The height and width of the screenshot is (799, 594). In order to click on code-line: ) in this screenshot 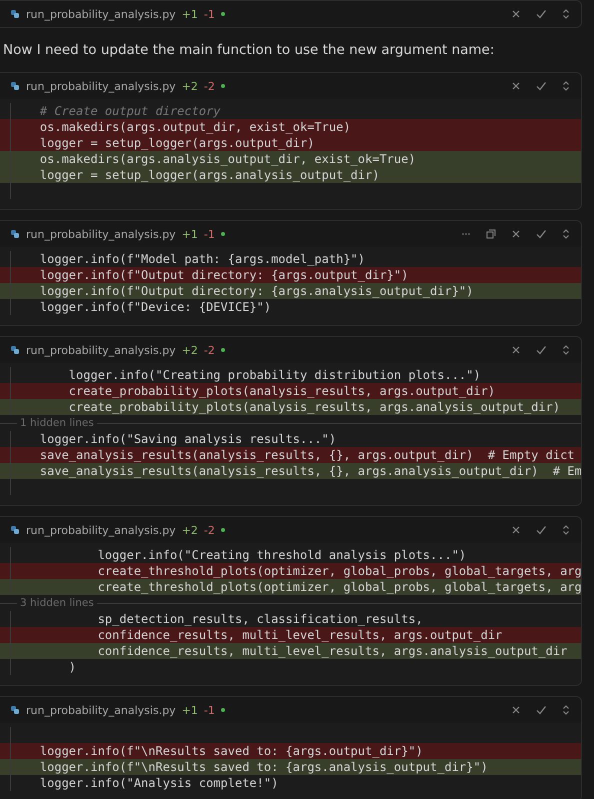, I will do `click(290, 667)`.